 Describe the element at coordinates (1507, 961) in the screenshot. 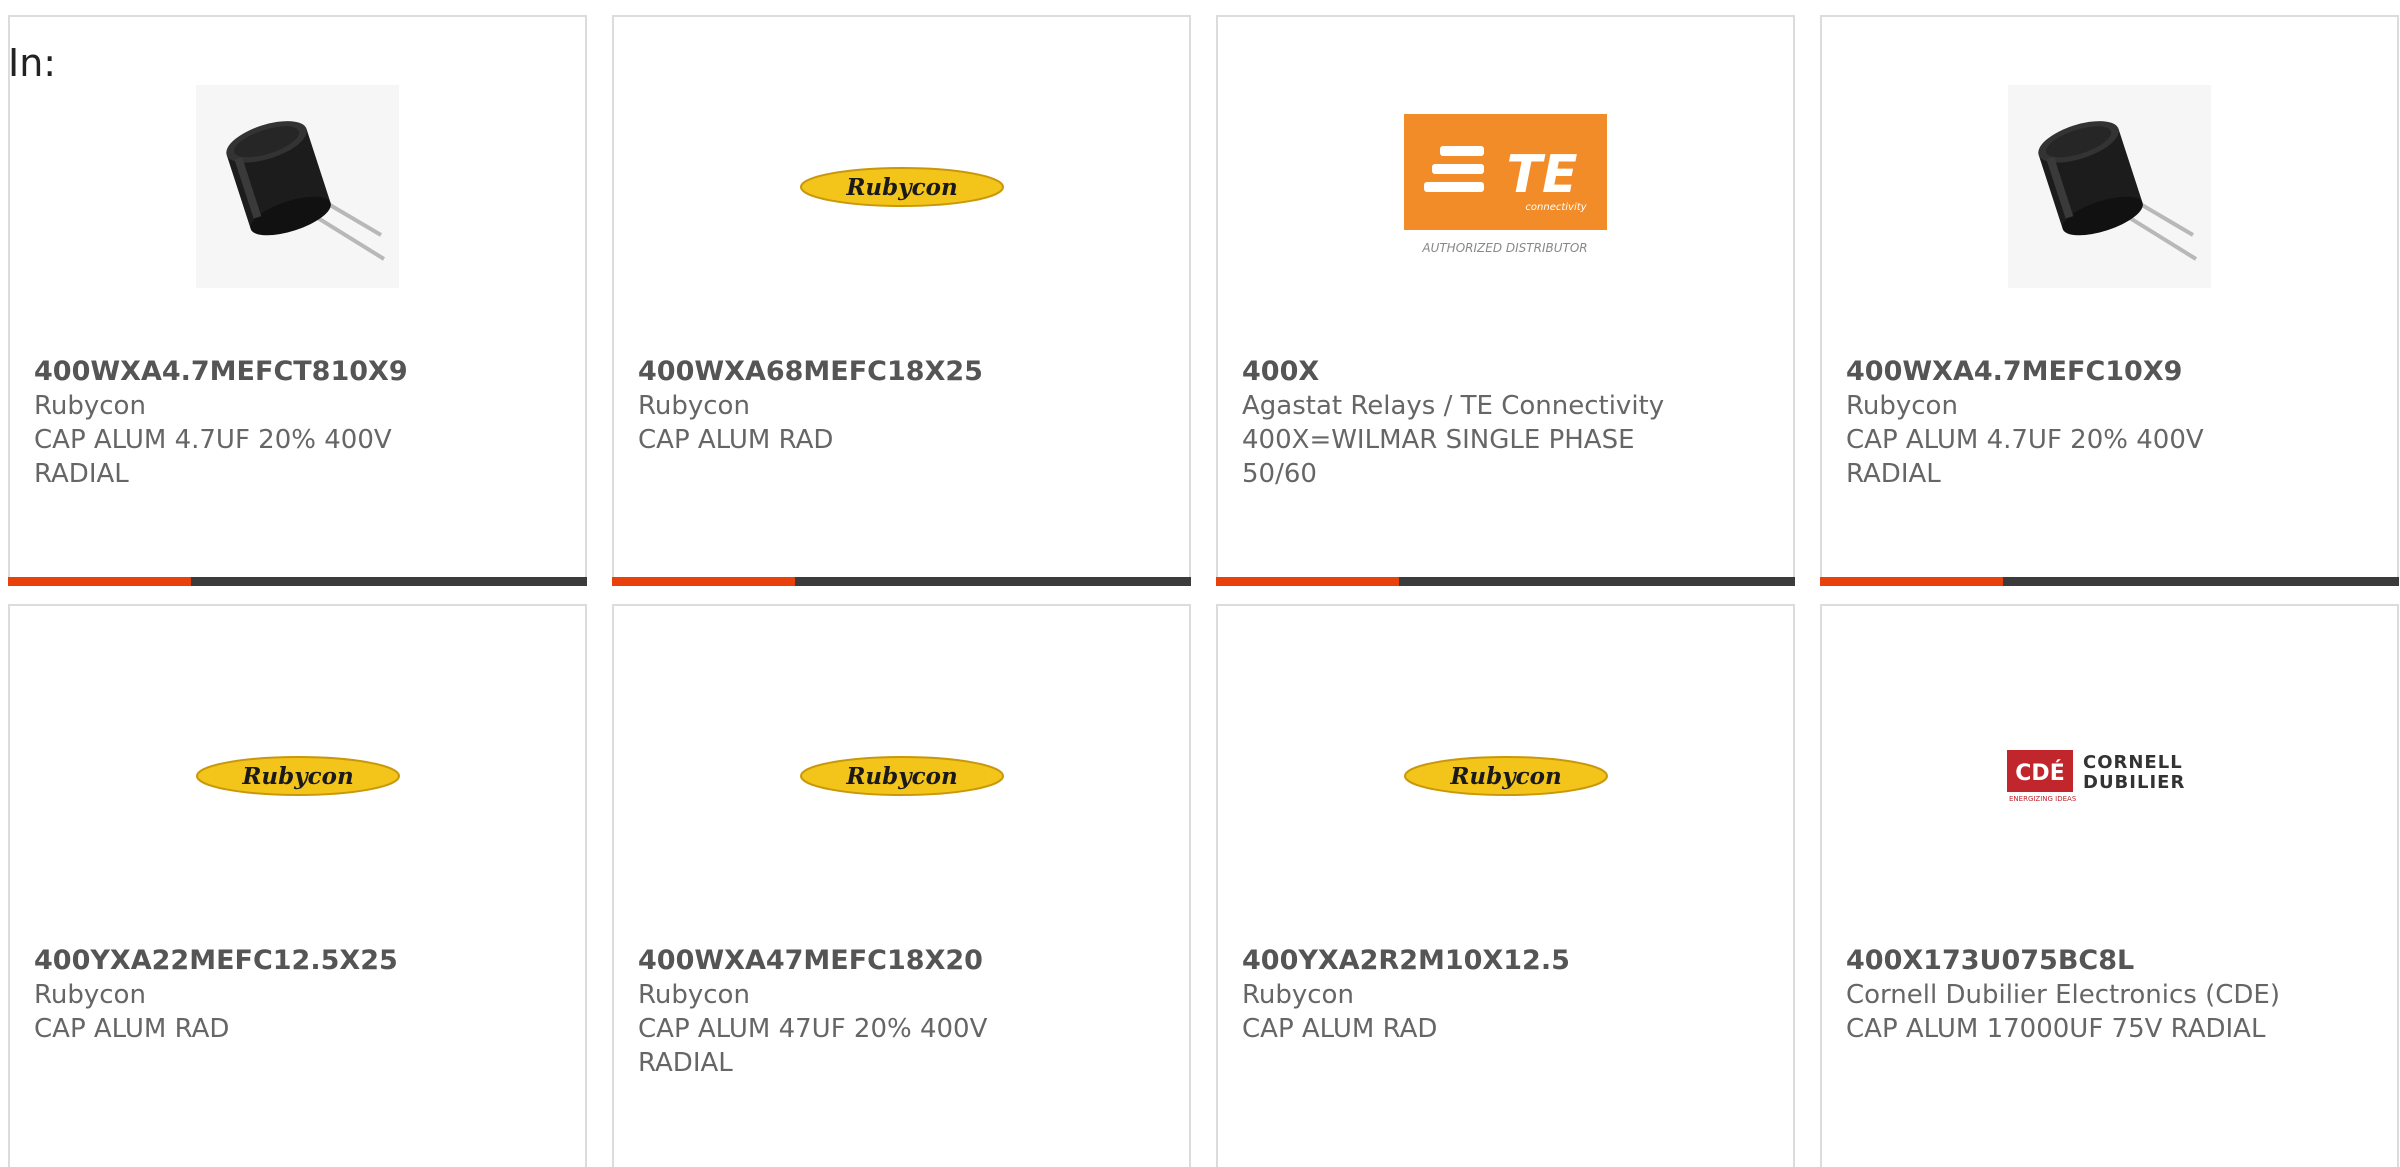

I see `part-number: 400YXA2R2M10X12.5` at that location.